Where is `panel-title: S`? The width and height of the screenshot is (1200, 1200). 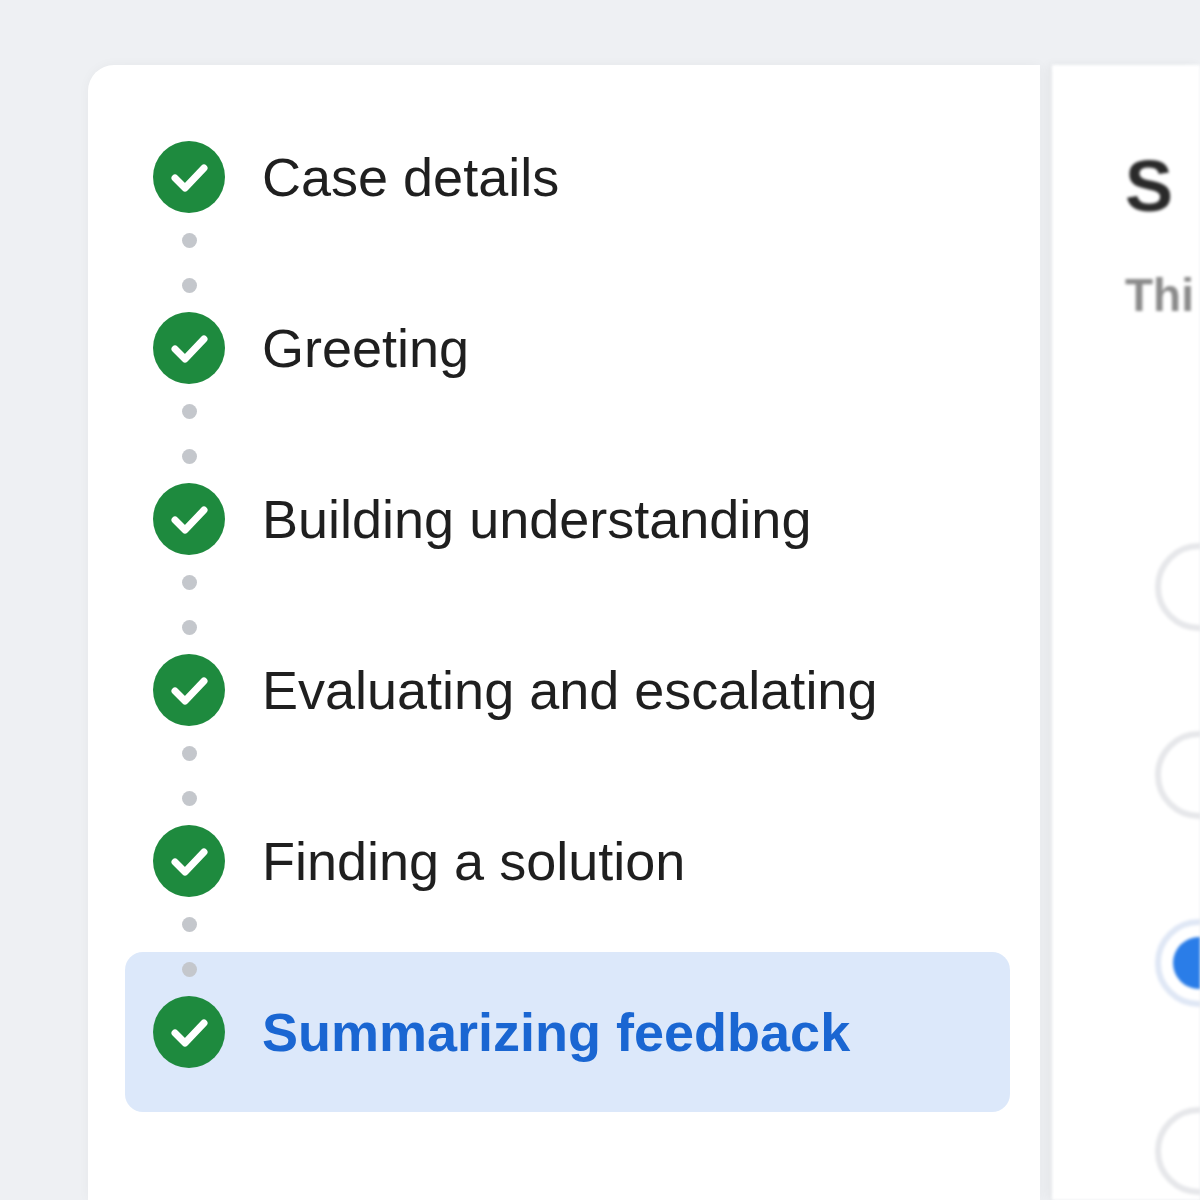
panel-title: S is located at coordinates (1150, 186).